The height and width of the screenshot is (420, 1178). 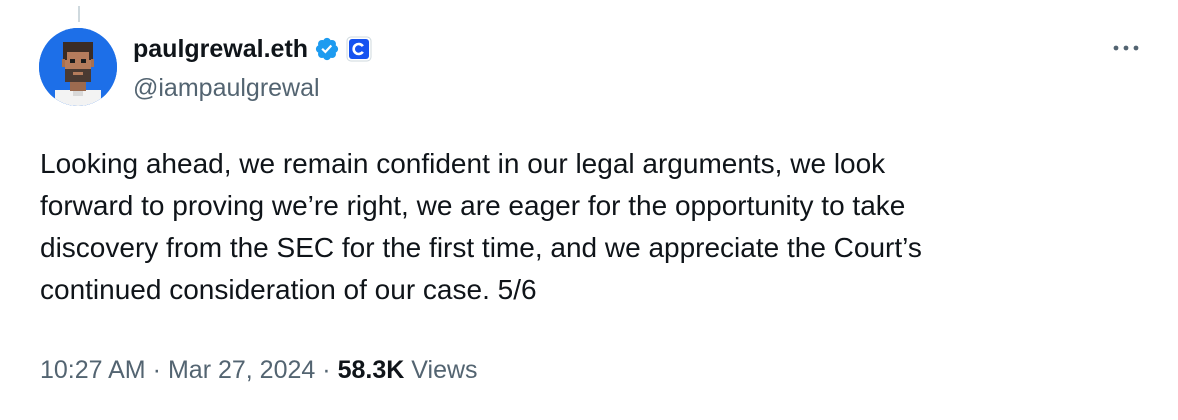 I want to click on author-name-row: paulgrewal.eth, so click(x=252, y=49).